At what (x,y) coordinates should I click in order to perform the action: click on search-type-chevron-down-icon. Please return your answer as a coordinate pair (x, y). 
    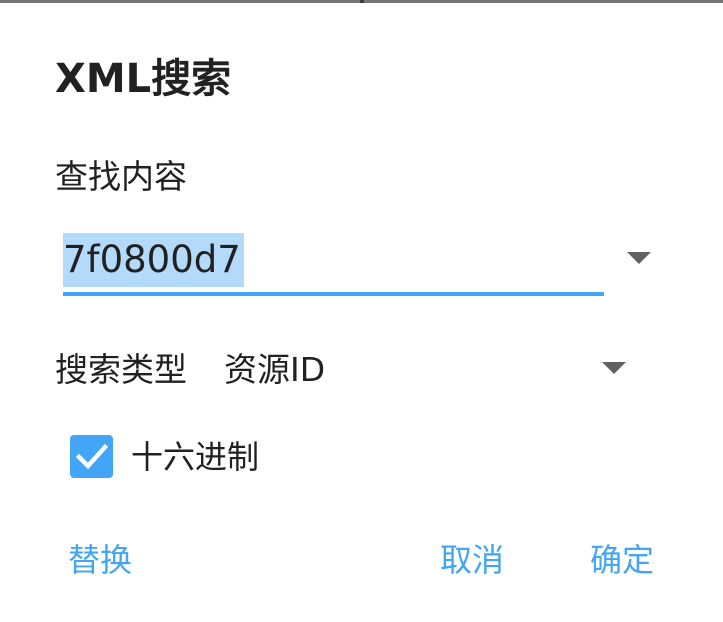
    Looking at the image, I should click on (614, 368).